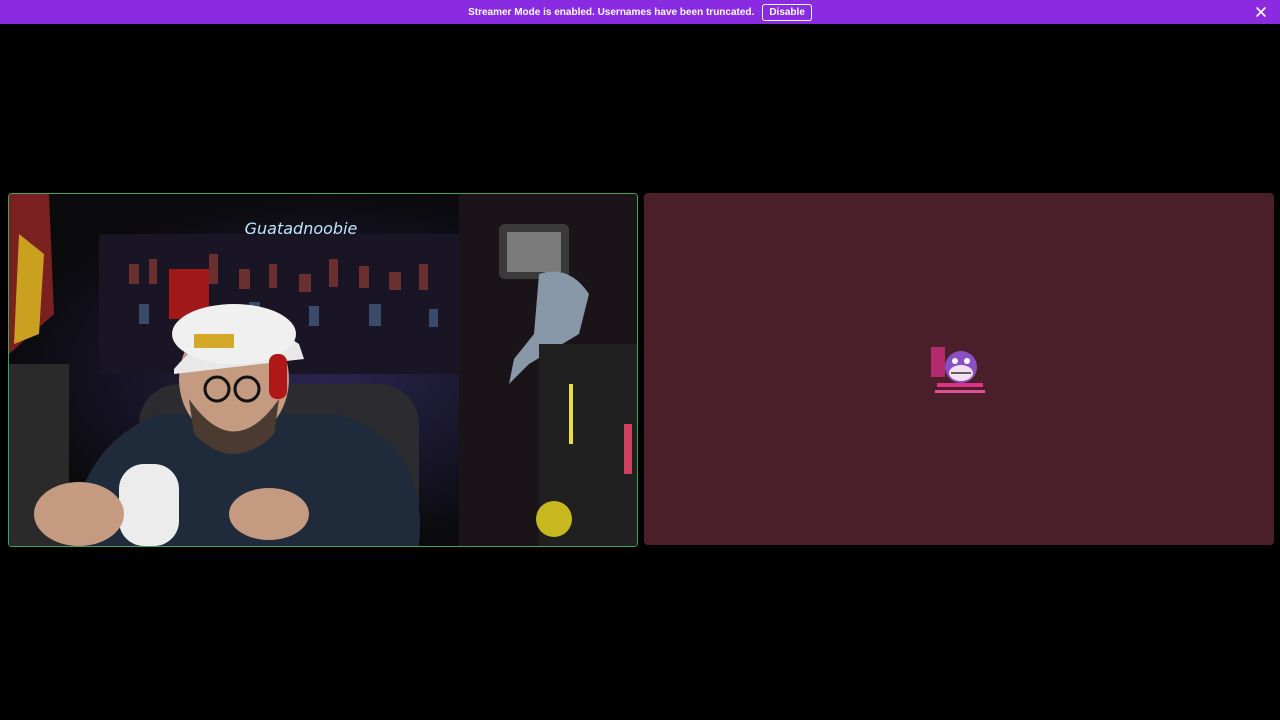  Describe the element at coordinates (787, 12) in the screenshot. I see `disable-streamer-mode-button: Disable` at that location.